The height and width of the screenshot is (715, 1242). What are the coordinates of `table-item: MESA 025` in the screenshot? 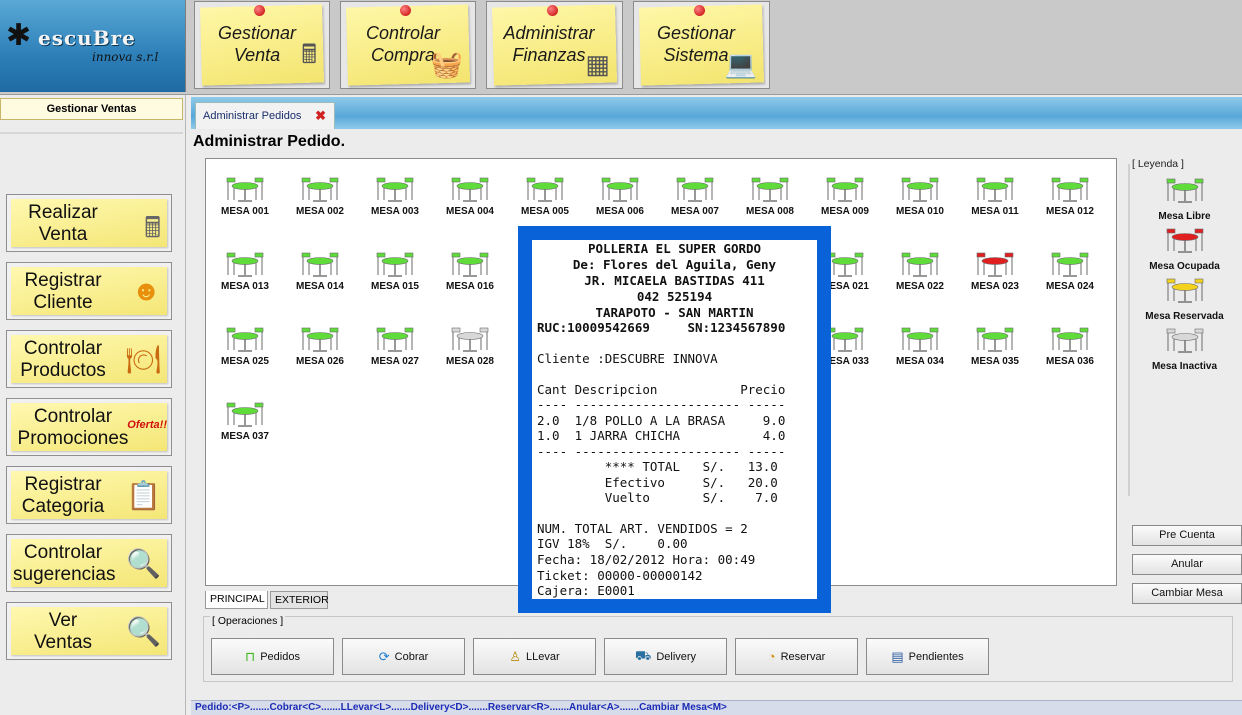 It's located at (245, 356).